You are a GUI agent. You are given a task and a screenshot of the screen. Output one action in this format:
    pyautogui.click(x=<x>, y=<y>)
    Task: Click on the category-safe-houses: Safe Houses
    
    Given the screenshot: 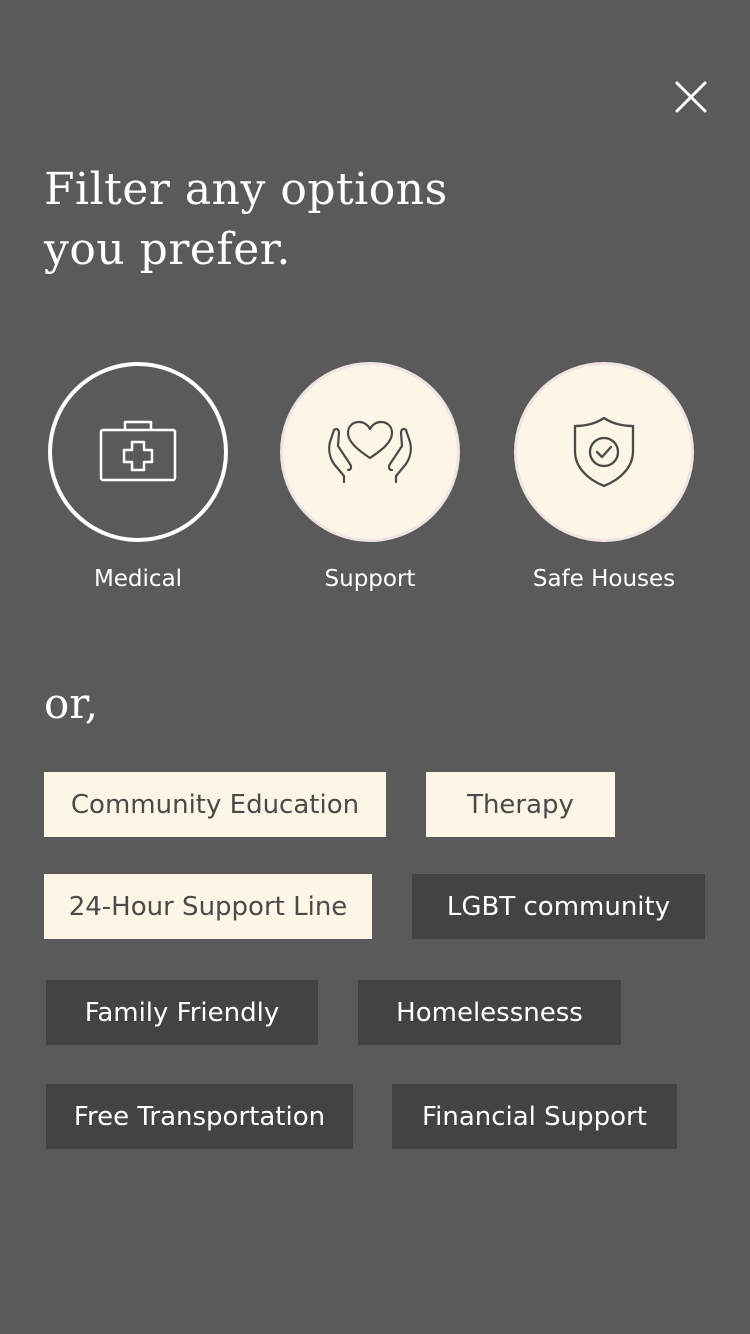 What is the action you would take?
    pyautogui.click(x=604, y=478)
    